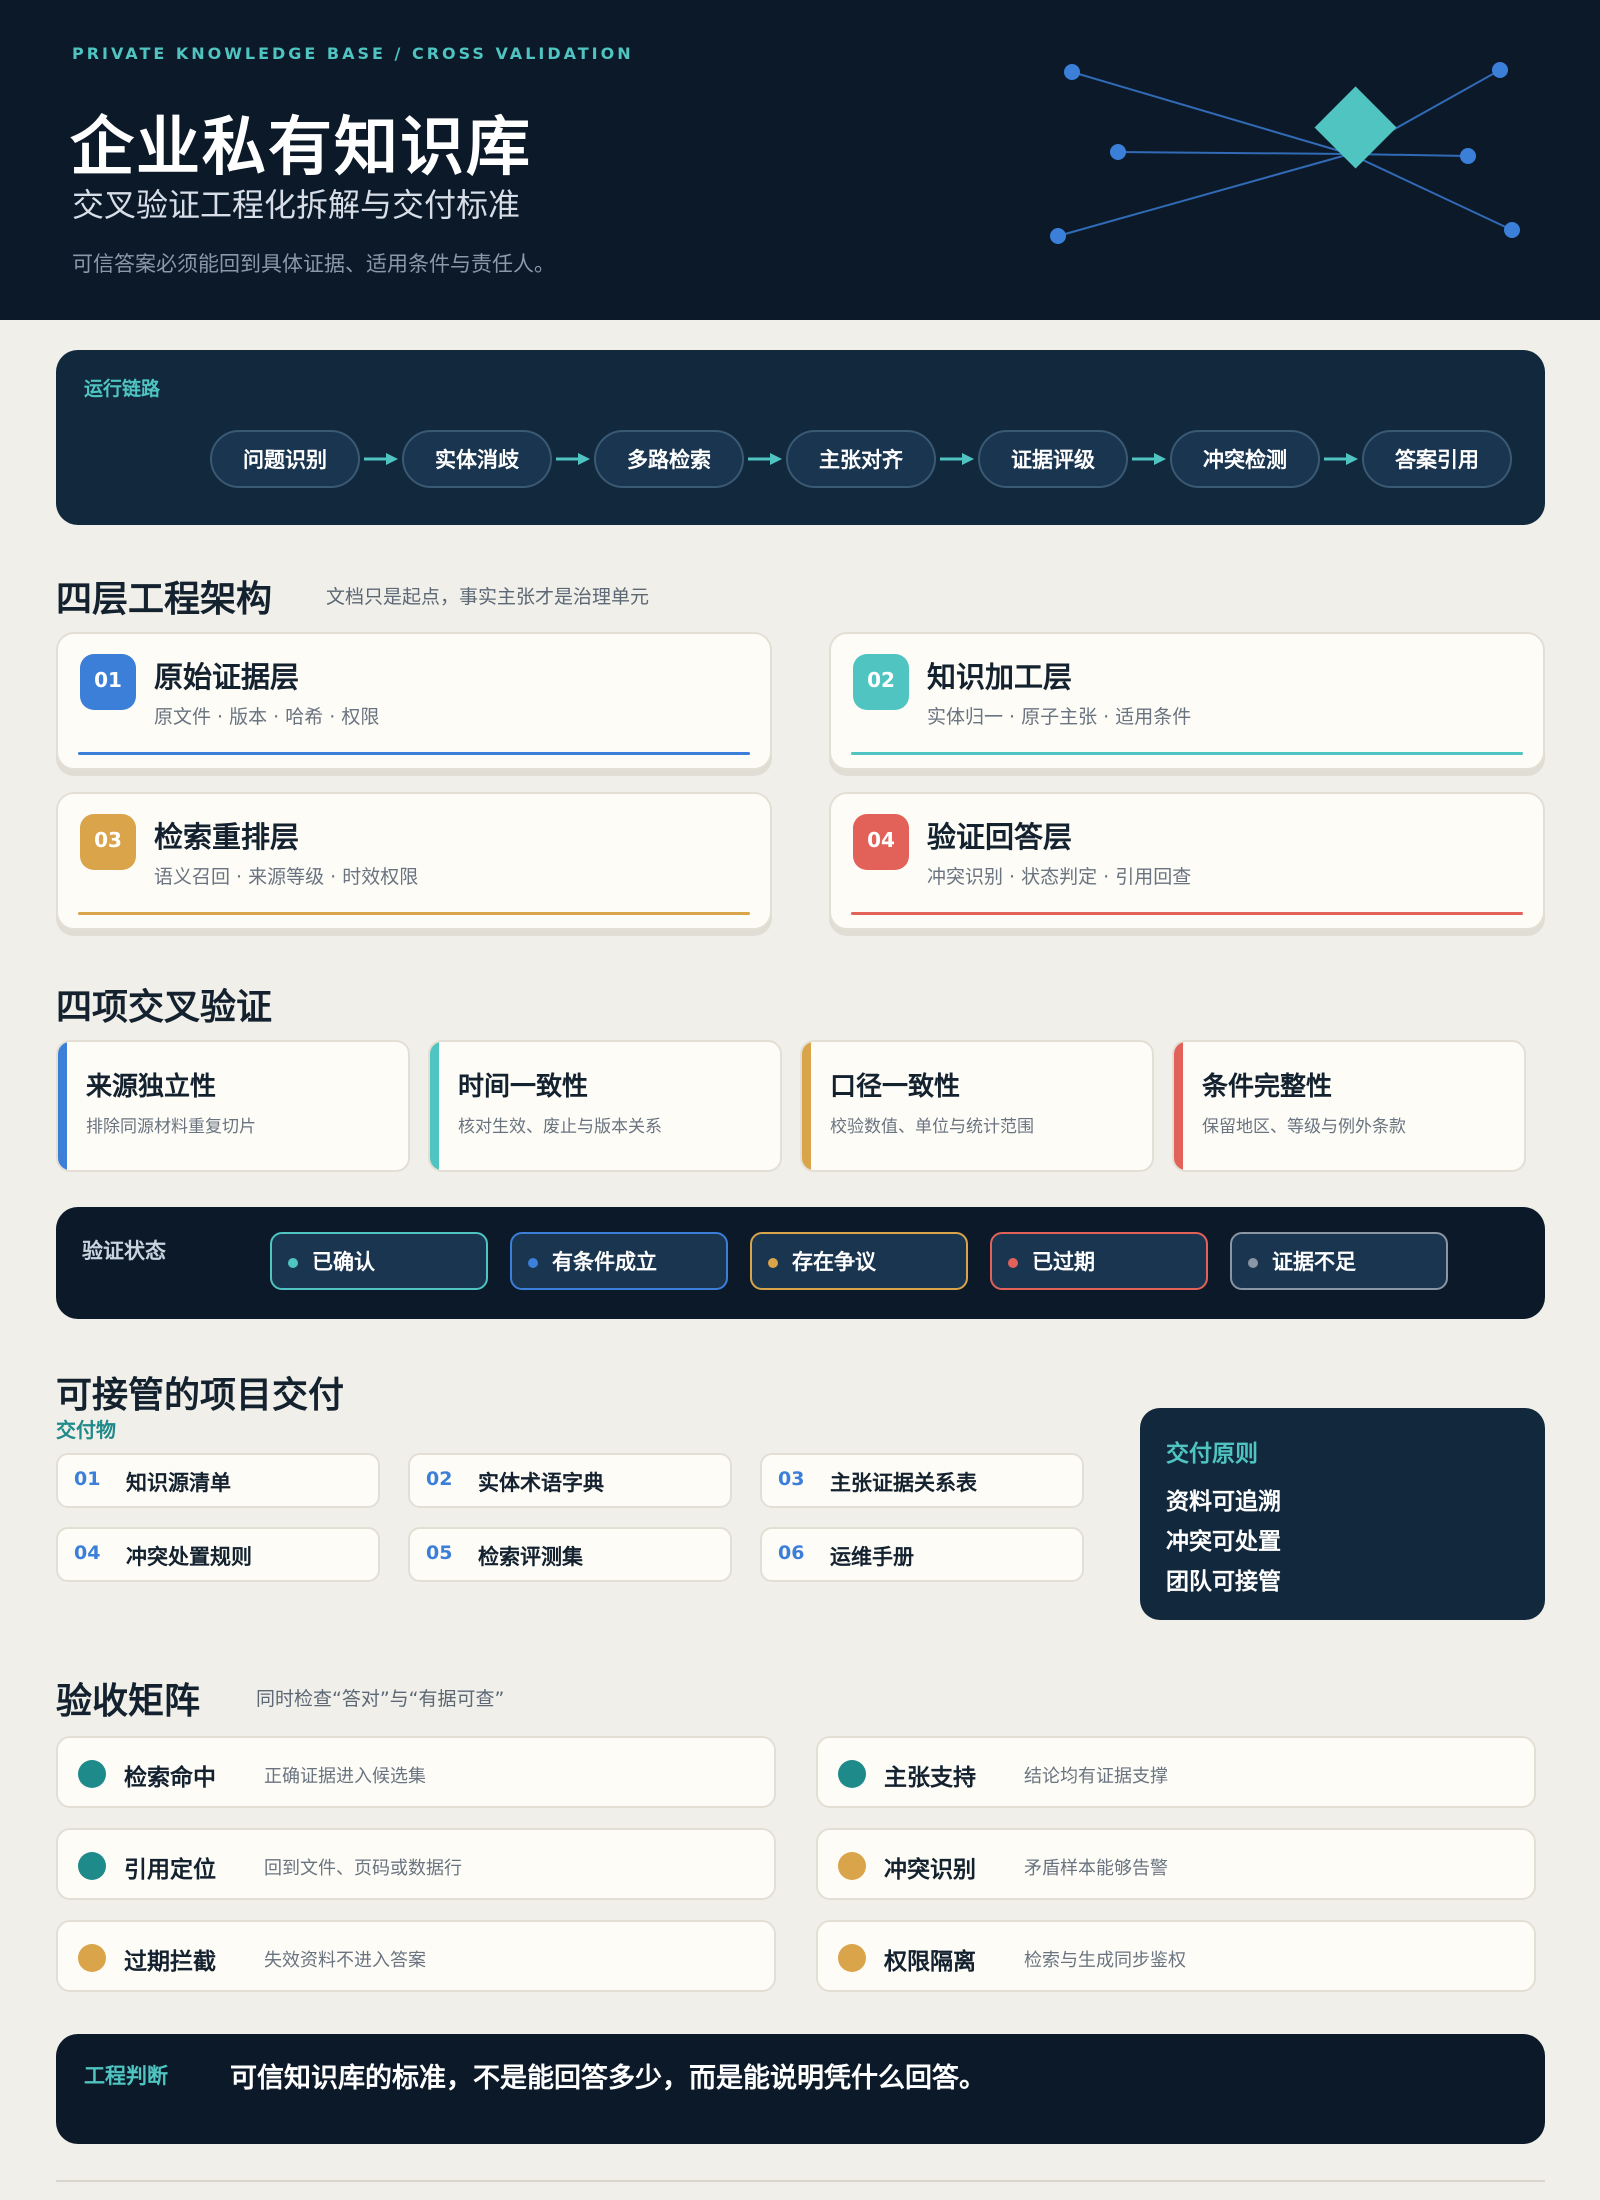  I want to click on acceptance-name: 引用定位, so click(170, 1870).